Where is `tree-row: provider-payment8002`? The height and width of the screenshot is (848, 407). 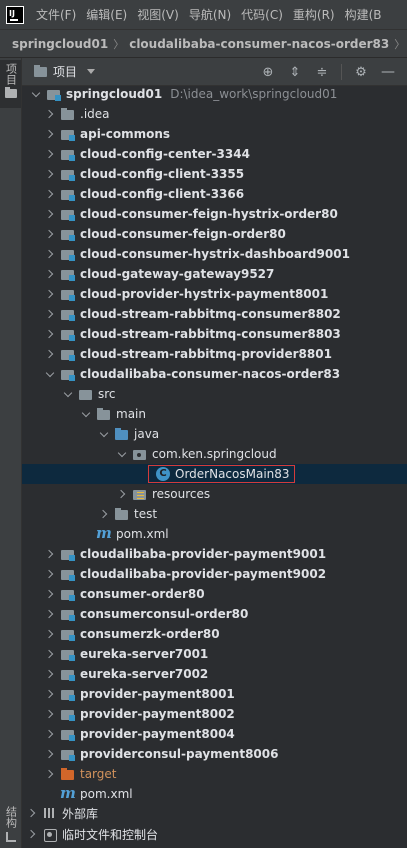 tree-row: provider-payment8002 is located at coordinates (214, 714).